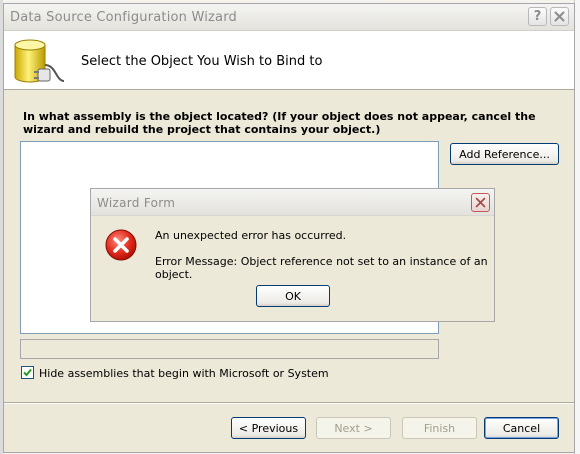 The height and width of the screenshot is (454, 580). I want to click on database-connect-icon, so click(39, 61).